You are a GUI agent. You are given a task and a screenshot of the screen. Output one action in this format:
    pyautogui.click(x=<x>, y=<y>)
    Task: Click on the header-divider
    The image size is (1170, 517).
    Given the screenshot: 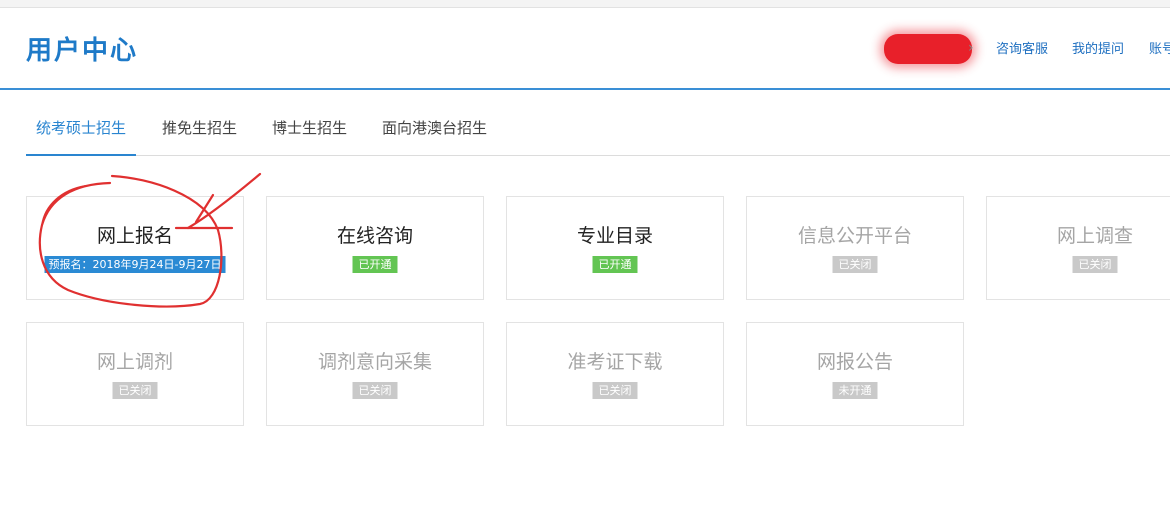 What is the action you would take?
    pyautogui.click(x=585, y=89)
    